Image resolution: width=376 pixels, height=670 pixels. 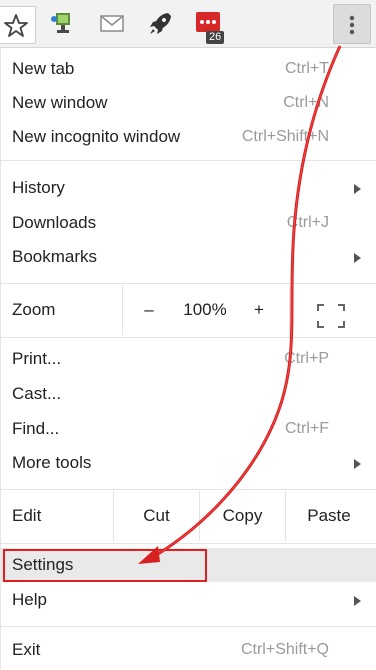 What do you see at coordinates (149, 310) in the screenshot?
I see `zoom-out-button: –` at bounding box center [149, 310].